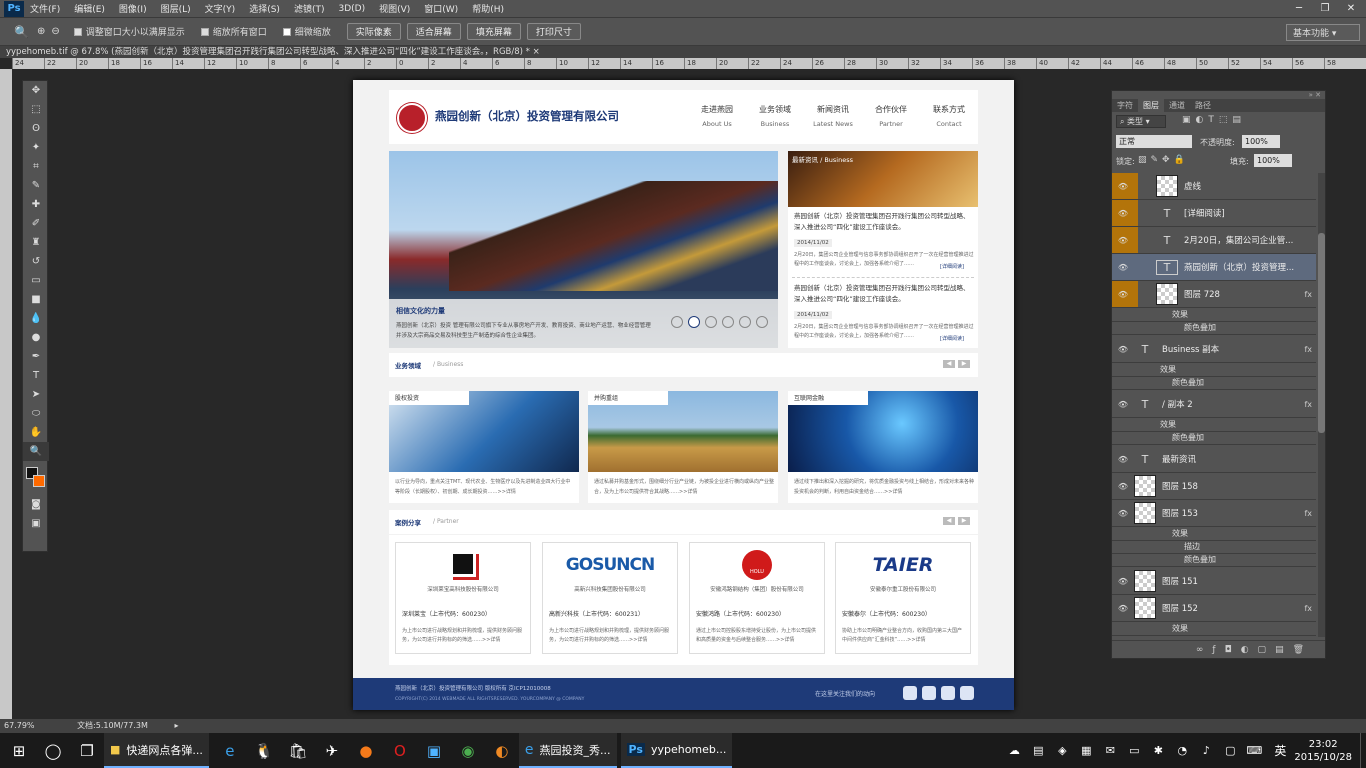 The image size is (1366, 768). What do you see at coordinates (77, 31) in the screenshot?
I see `resize-window-checkbox` at bounding box center [77, 31].